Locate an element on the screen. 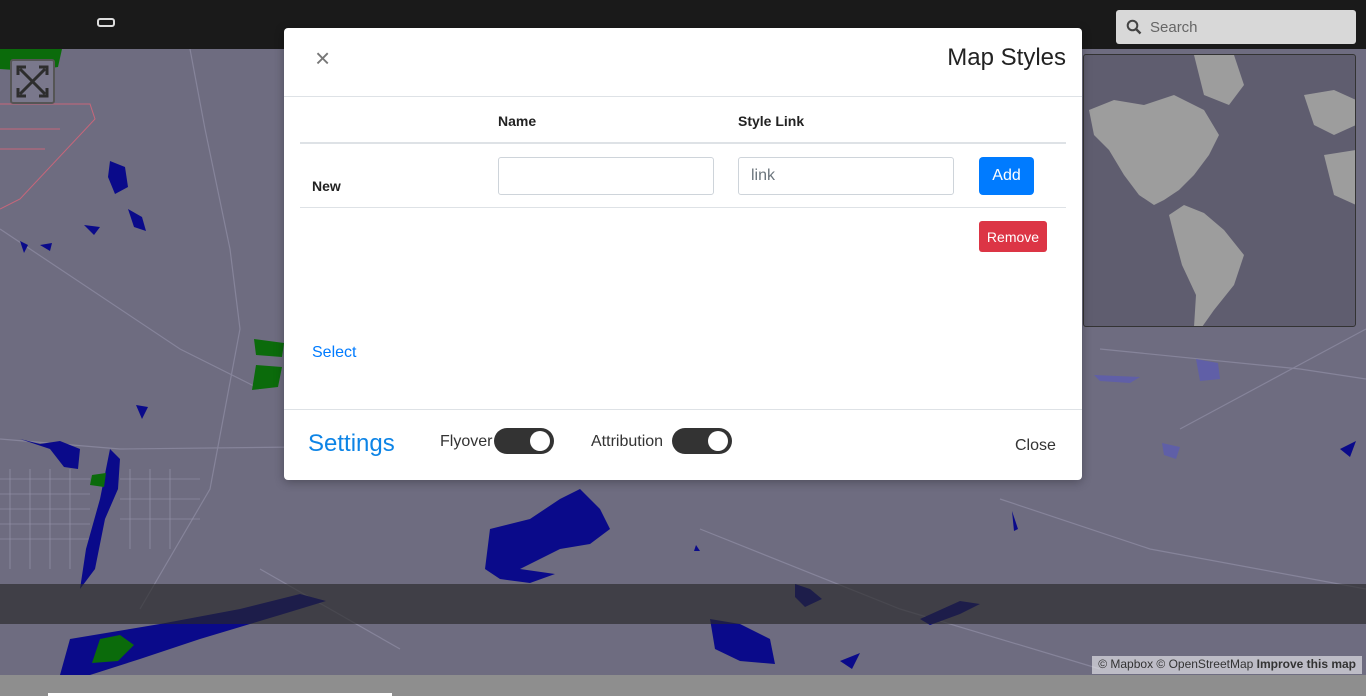  modal-title: Map Styles is located at coordinates (1006, 57).